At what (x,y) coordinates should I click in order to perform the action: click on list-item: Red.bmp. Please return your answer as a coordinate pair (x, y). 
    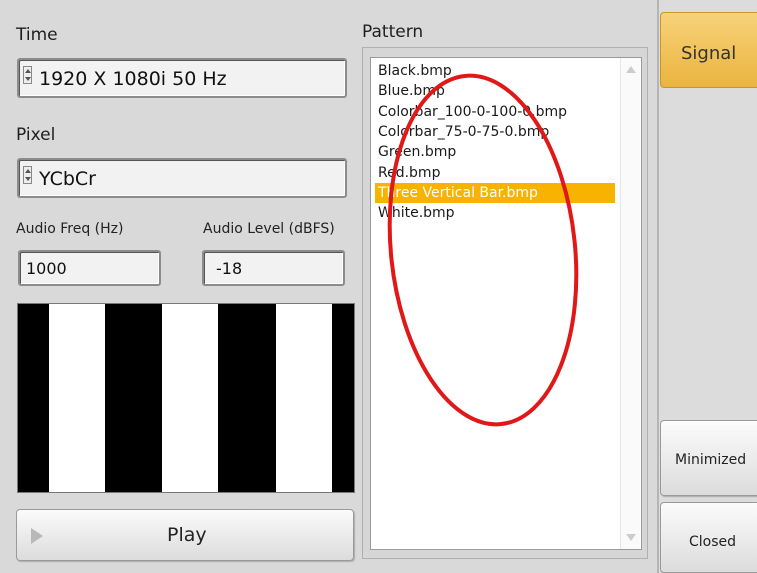
    Looking at the image, I should click on (409, 173).